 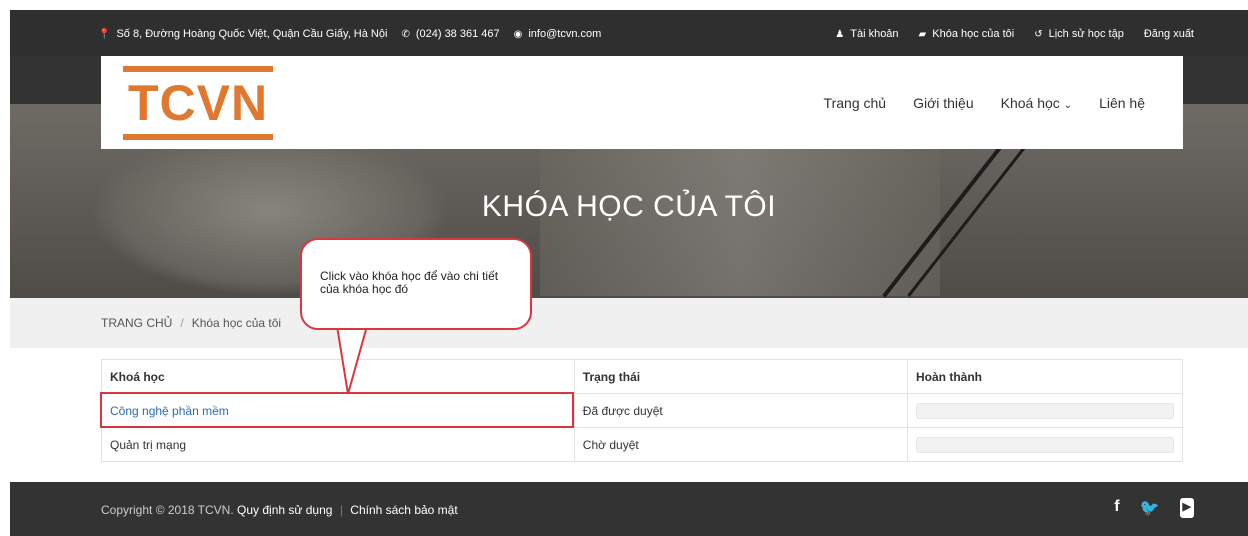 What do you see at coordinates (236, 323) in the screenshot?
I see `breadcrumb-current: Khóa học của tôi` at bounding box center [236, 323].